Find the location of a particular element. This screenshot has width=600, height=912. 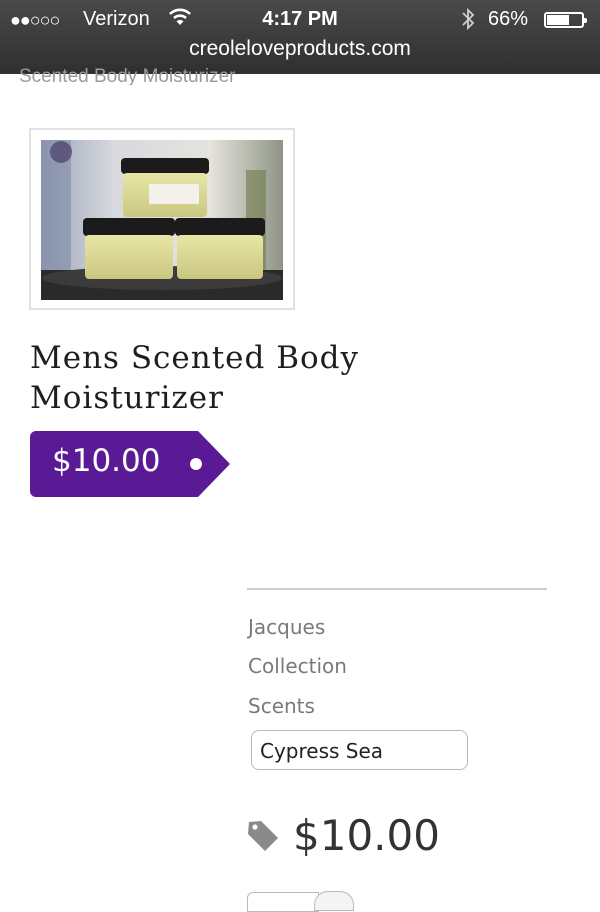

quantity-input is located at coordinates (283, 902).